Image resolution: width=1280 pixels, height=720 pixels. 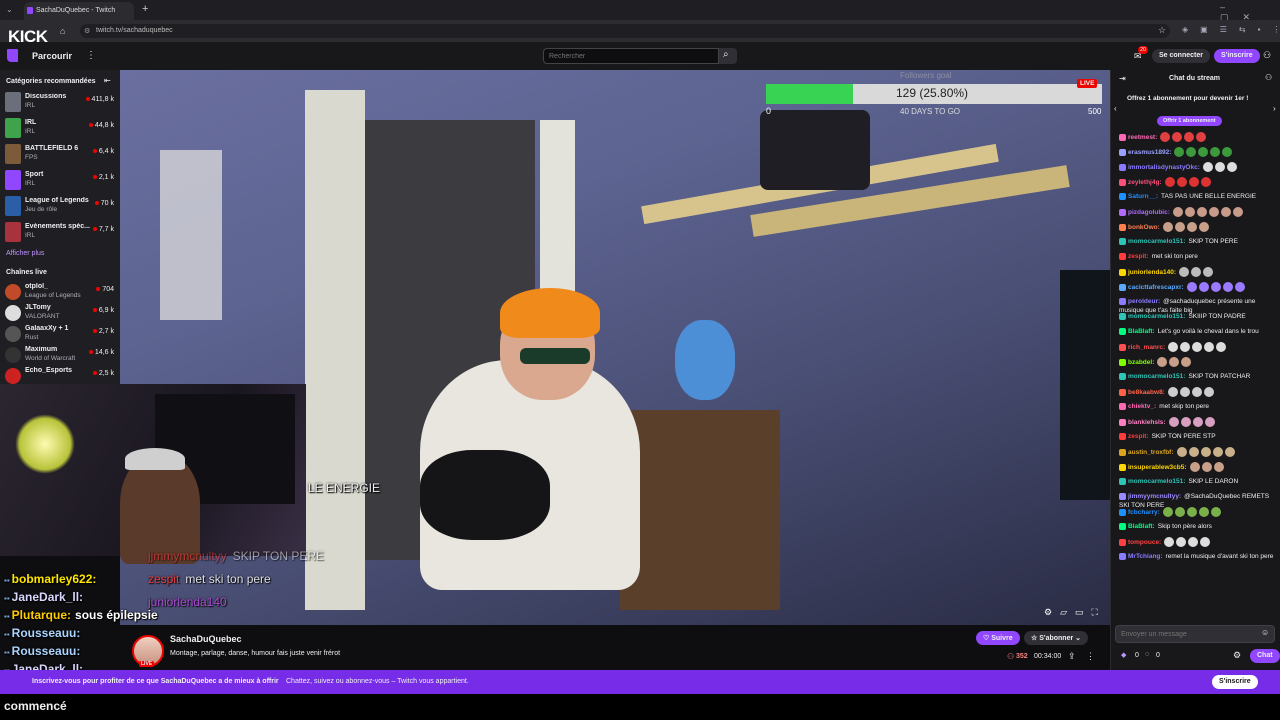 What do you see at coordinates (1123, 655) in the screenshot?
I see `bits-icon: ◆` at bounding box center [1123, 655].